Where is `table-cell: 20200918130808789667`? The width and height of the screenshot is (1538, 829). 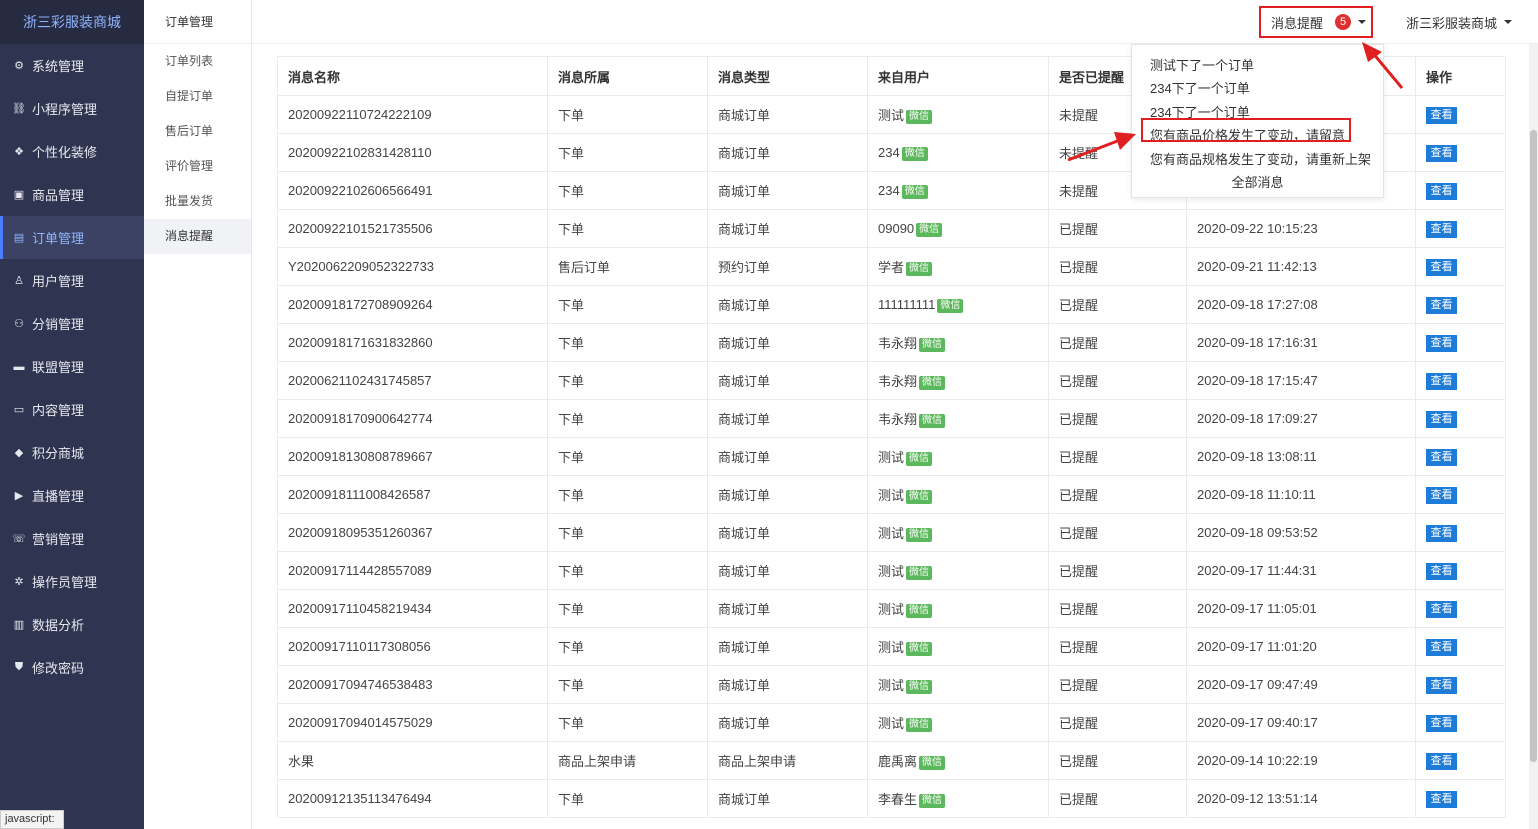 table-cell: 20200918130808789667 is located at coordinates (412, 456).